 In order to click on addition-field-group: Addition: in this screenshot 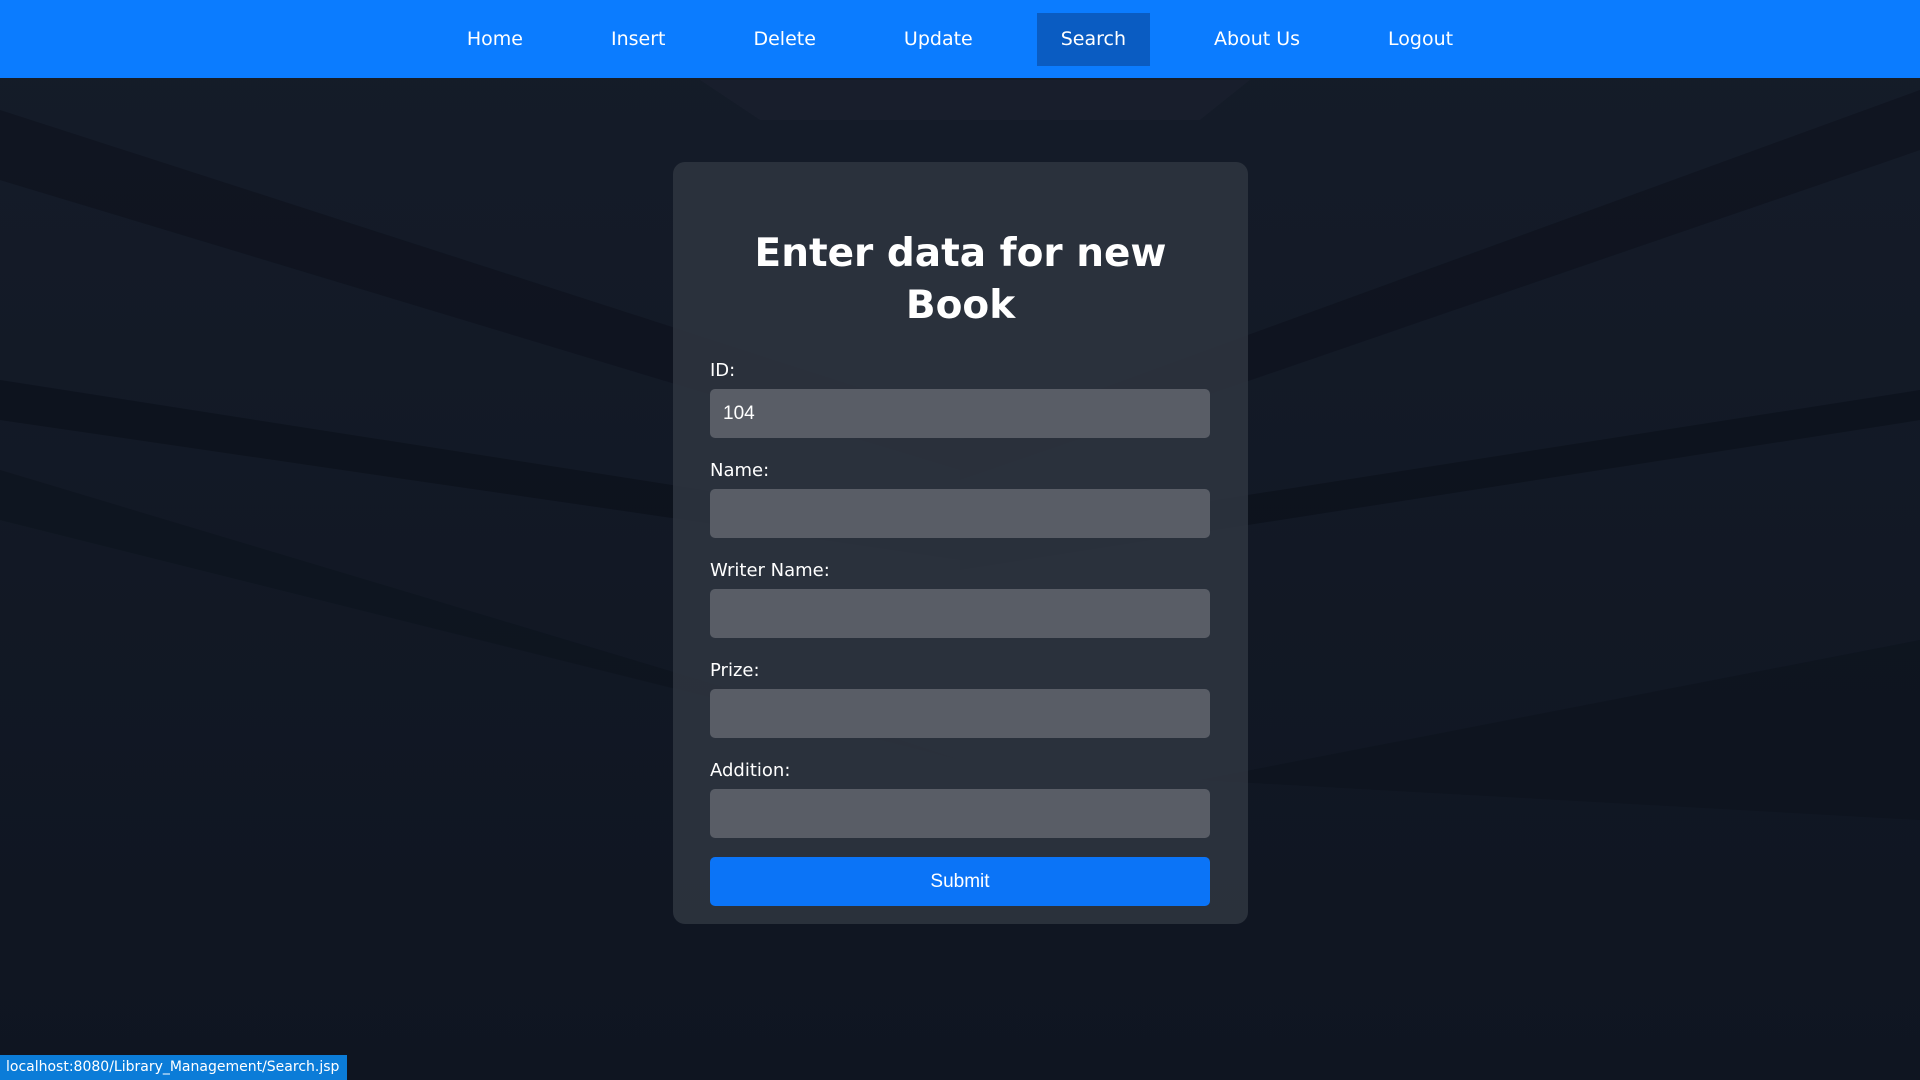, I will do `click(960, 799)`.